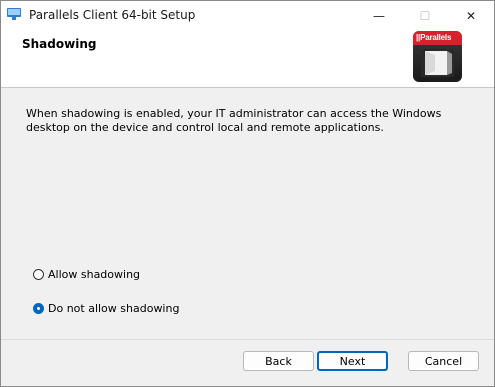 This screenshot has width=495, height=387. Describe the element at coordinates (247, 15) in the screenshot. I see `title-bar: Parallels Client 64-bit Setup — ☐ ✕` at that location.